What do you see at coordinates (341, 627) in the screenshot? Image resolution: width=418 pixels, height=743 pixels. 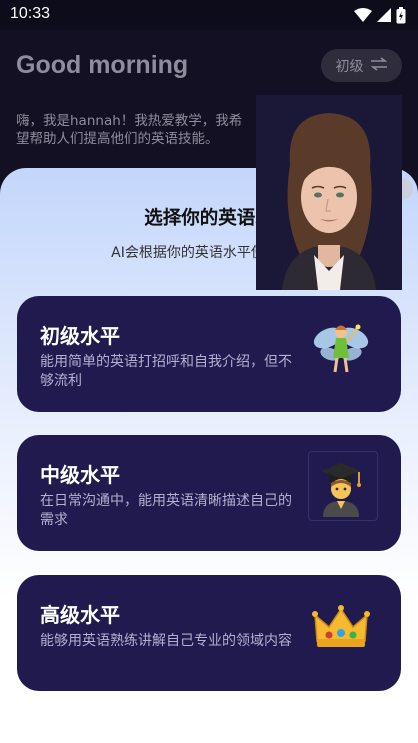 I see `crown-icon` at bounding box center [341, 627].